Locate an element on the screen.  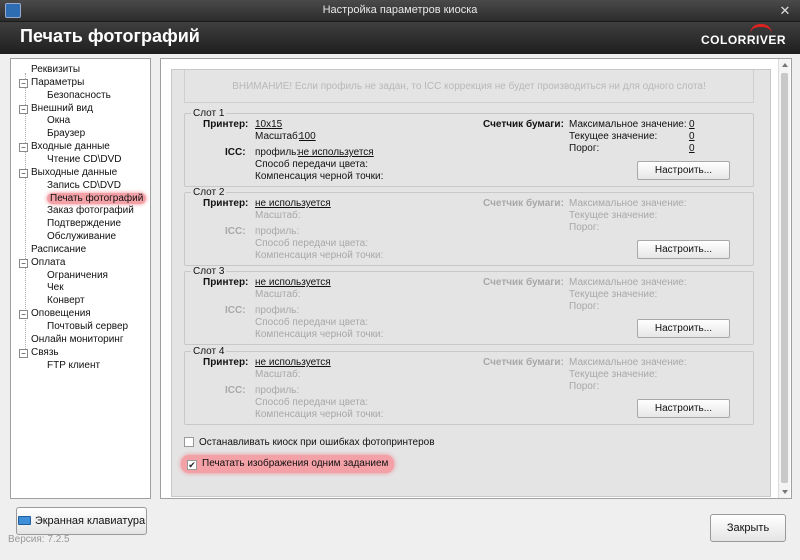
on-screen-keyboard-button: Экранная клавиатура is located at coordinates (81, 521).